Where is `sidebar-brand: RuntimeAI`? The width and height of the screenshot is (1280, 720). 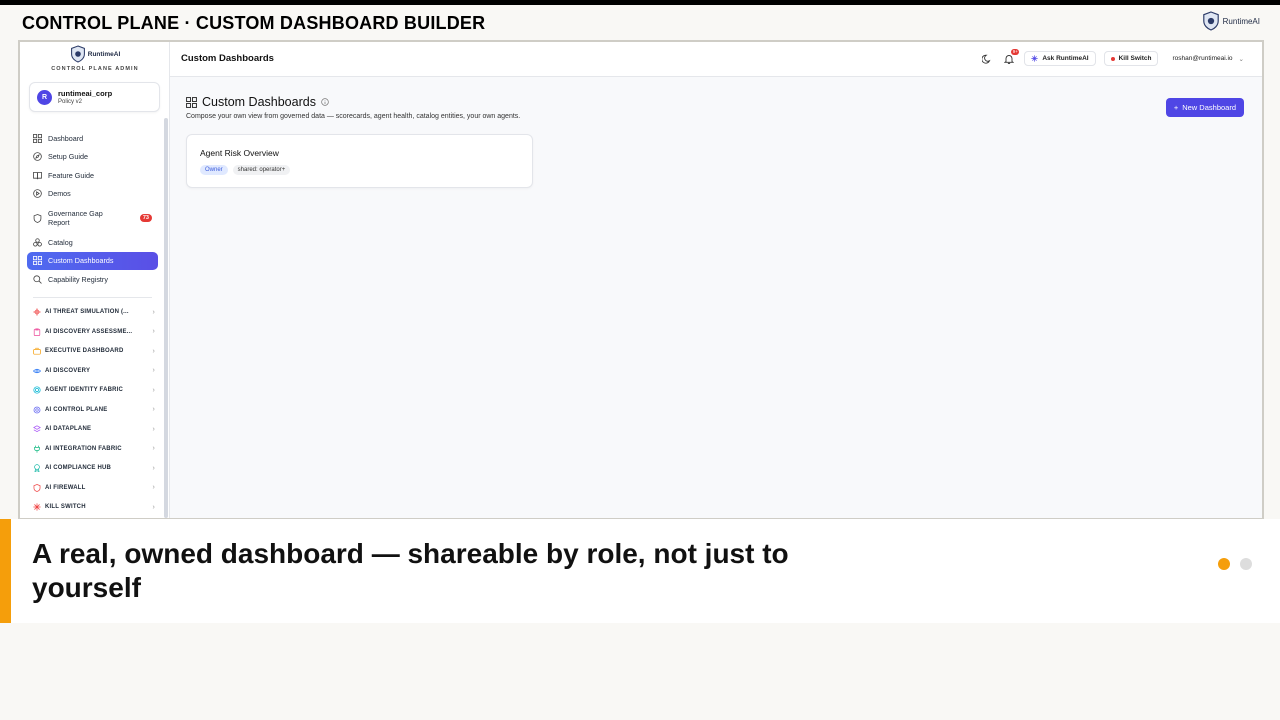
sidebar-brand: RuntimeAI is located at coordinates (104, 54).